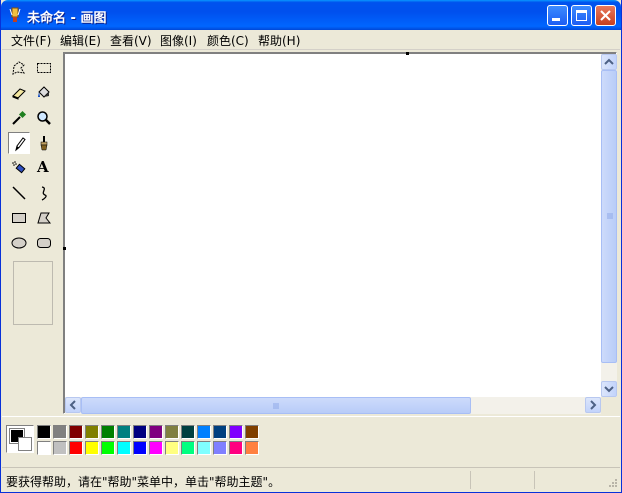 The image size is (622, 493). I want to click on tool-pencil, so click(19, 143).